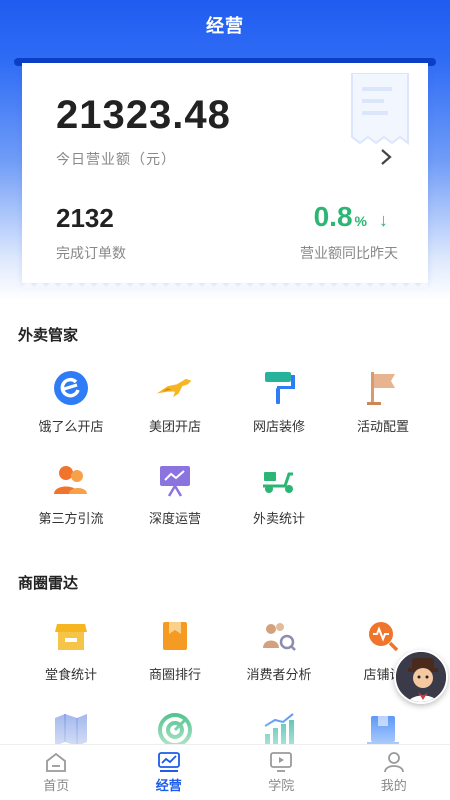 Image resolution: width=450 pixels, height=800 pixels. What do you see at coordinates (333, 216) in the screenshot?
I see `growth-value: 0.8` at bounding box center [333, 216].